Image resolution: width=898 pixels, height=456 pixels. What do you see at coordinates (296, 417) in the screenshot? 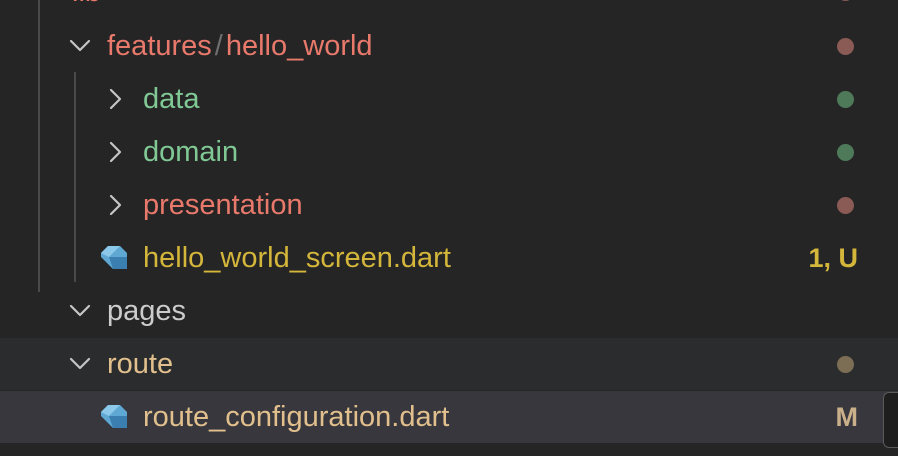
I see `file-label-route-configuration: route_configuration.dart` at bounding box center [296, 417].